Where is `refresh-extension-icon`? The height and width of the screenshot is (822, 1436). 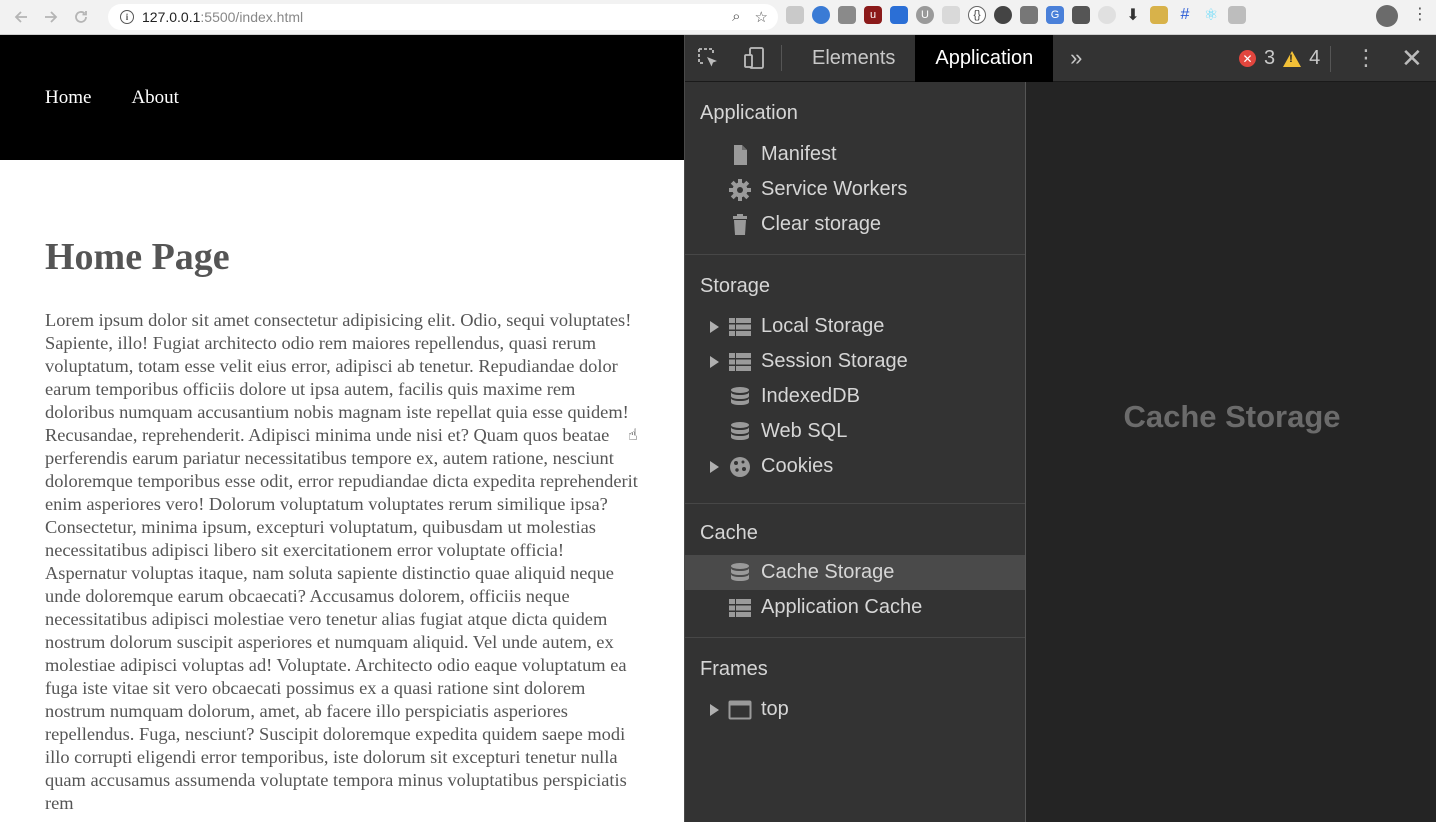
refresh-extension-icon is located at coordinates (1003, 15).